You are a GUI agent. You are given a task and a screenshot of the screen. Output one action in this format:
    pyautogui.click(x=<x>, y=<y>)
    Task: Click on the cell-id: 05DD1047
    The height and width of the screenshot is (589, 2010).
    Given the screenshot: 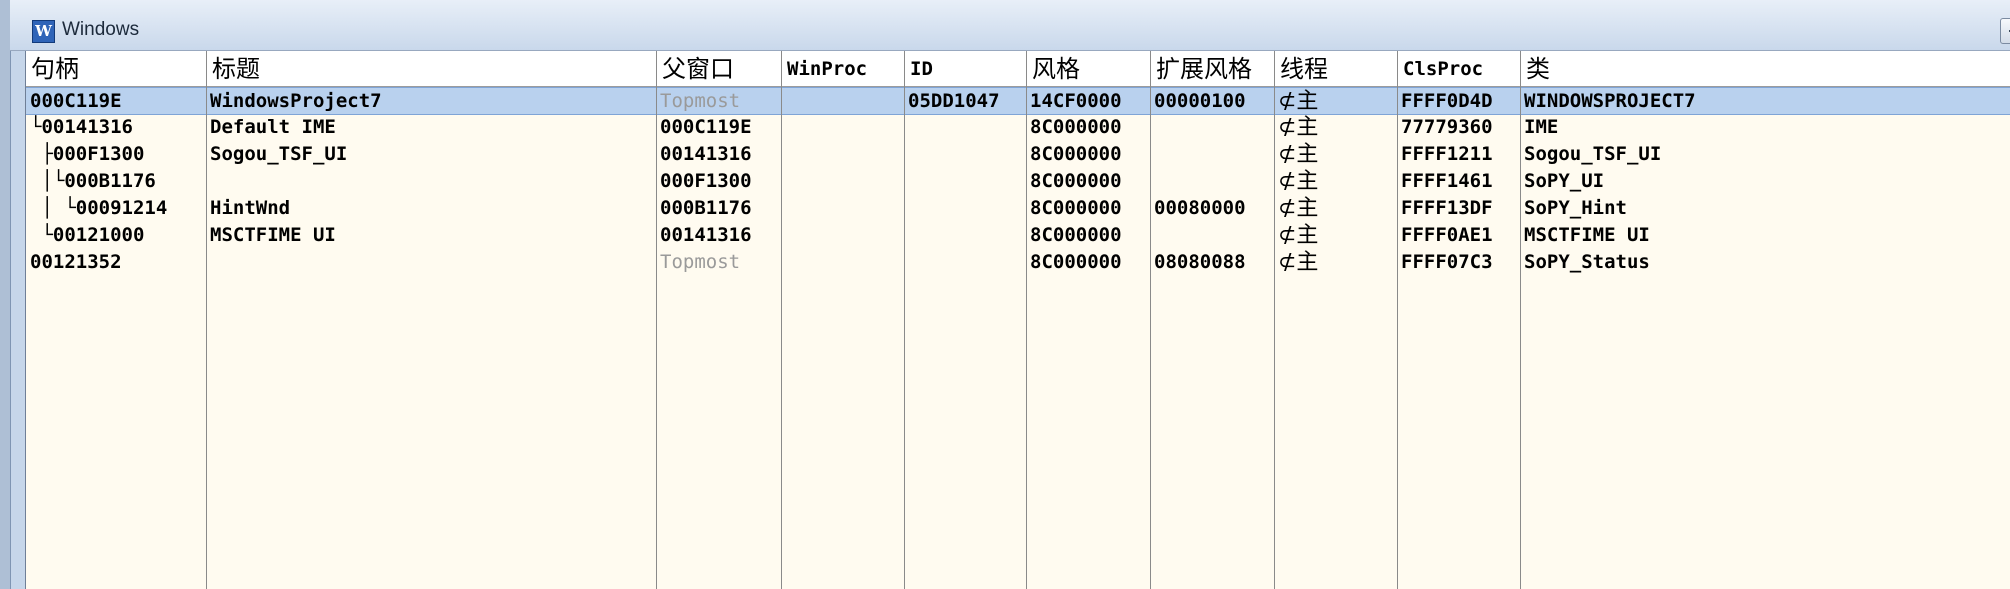 What is the action you would take?
    pyautogui.click(x=954, y=101)
    